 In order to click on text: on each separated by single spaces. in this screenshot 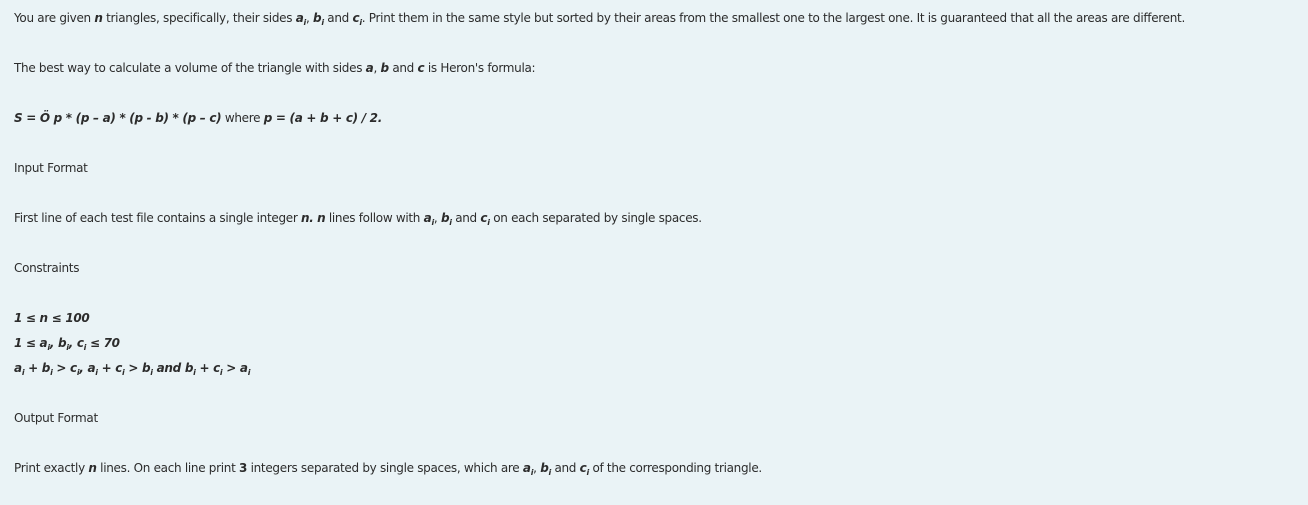, I will do `click(595, 218)`.